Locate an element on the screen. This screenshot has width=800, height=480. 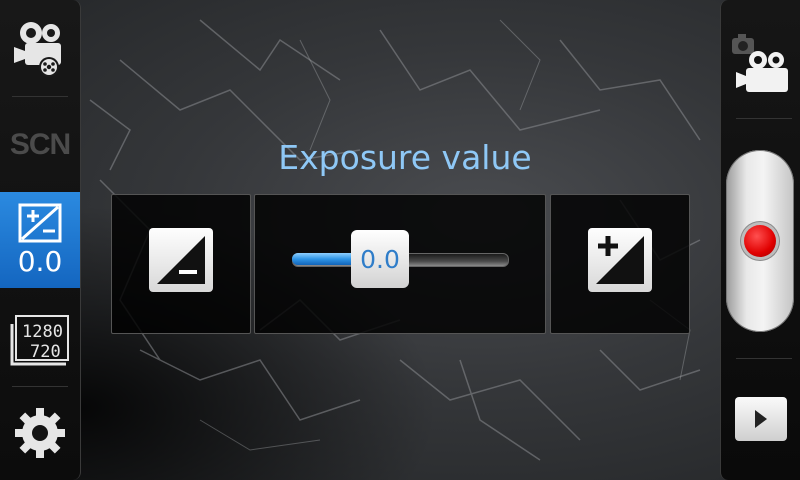
settings-button is located at coordinates (40, 433).